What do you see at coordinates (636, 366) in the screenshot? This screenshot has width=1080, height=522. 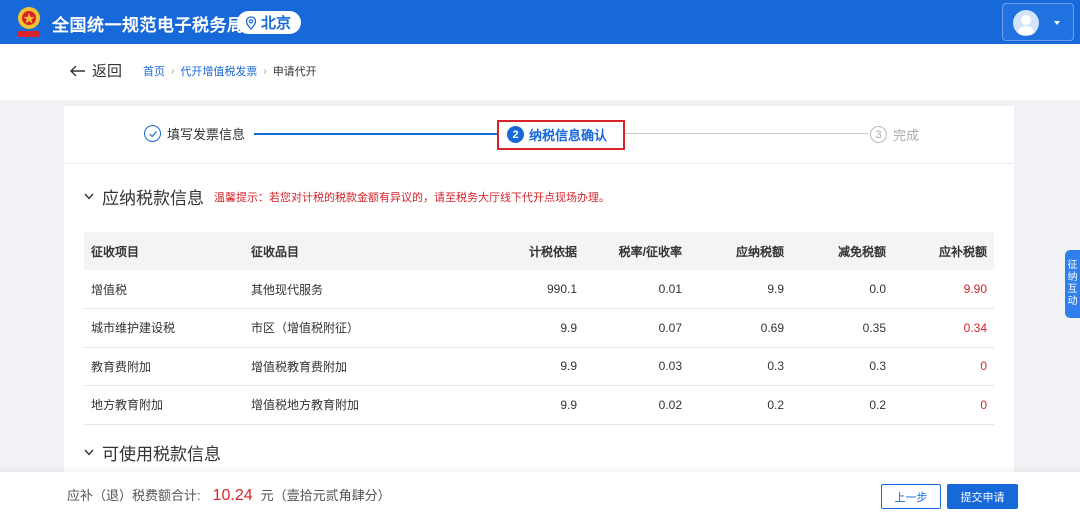 I see `table-cell: 0.03` at bounding box center [636, 366].